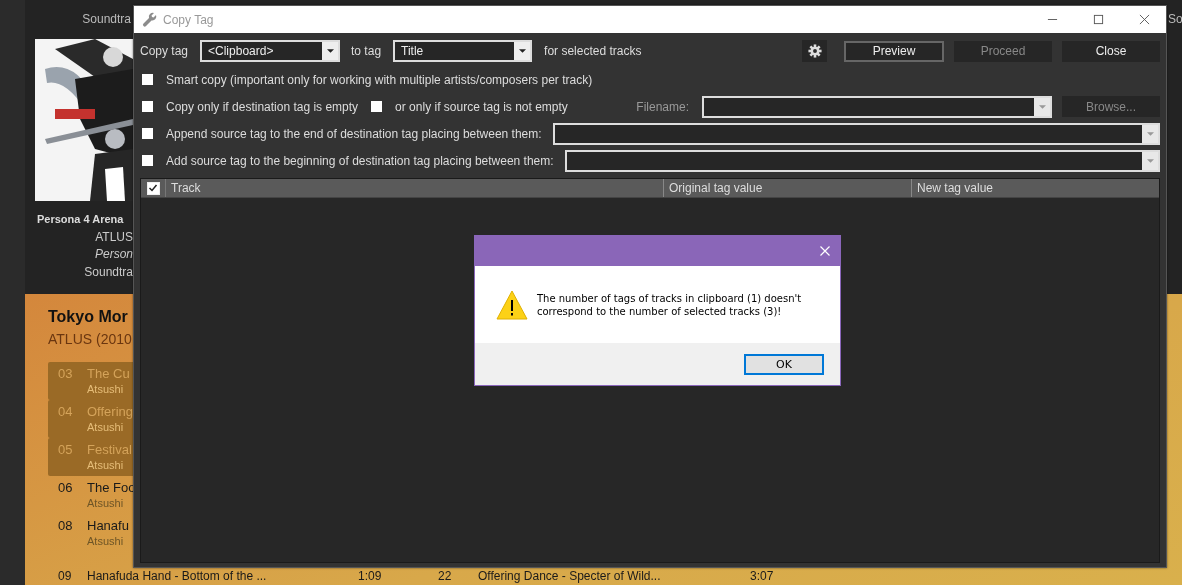 The width and height of the screenshot is (1182, 585). Describe the element at coordinates (80, 219) in the screenshot. I see `album-title: Persona 4 Arena` at that location.